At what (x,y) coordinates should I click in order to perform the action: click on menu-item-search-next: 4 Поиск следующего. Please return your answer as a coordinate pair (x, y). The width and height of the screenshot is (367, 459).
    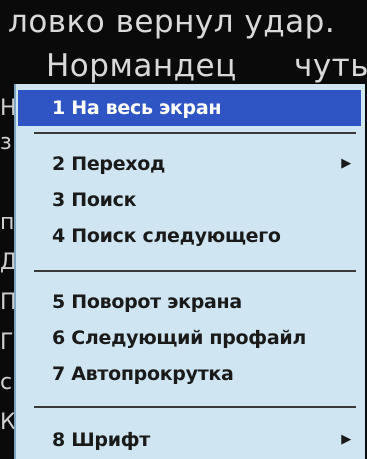
    Looking at the image, I should click on (188, 236).